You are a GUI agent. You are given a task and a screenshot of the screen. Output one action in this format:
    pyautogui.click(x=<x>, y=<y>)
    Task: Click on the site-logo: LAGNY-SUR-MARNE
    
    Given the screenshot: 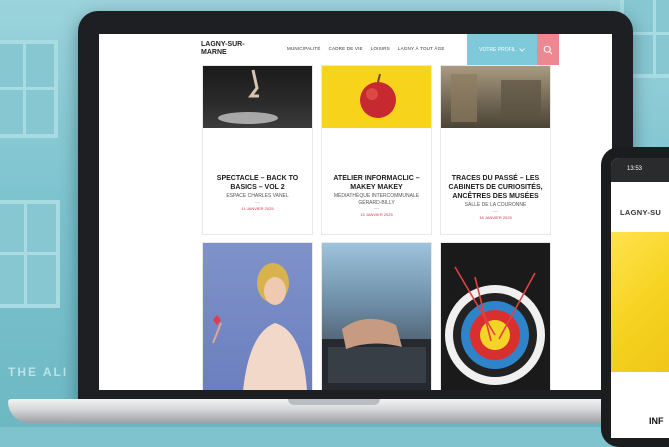 What is the action you would take?
    pyautogui.click(x=231, y=49)
    